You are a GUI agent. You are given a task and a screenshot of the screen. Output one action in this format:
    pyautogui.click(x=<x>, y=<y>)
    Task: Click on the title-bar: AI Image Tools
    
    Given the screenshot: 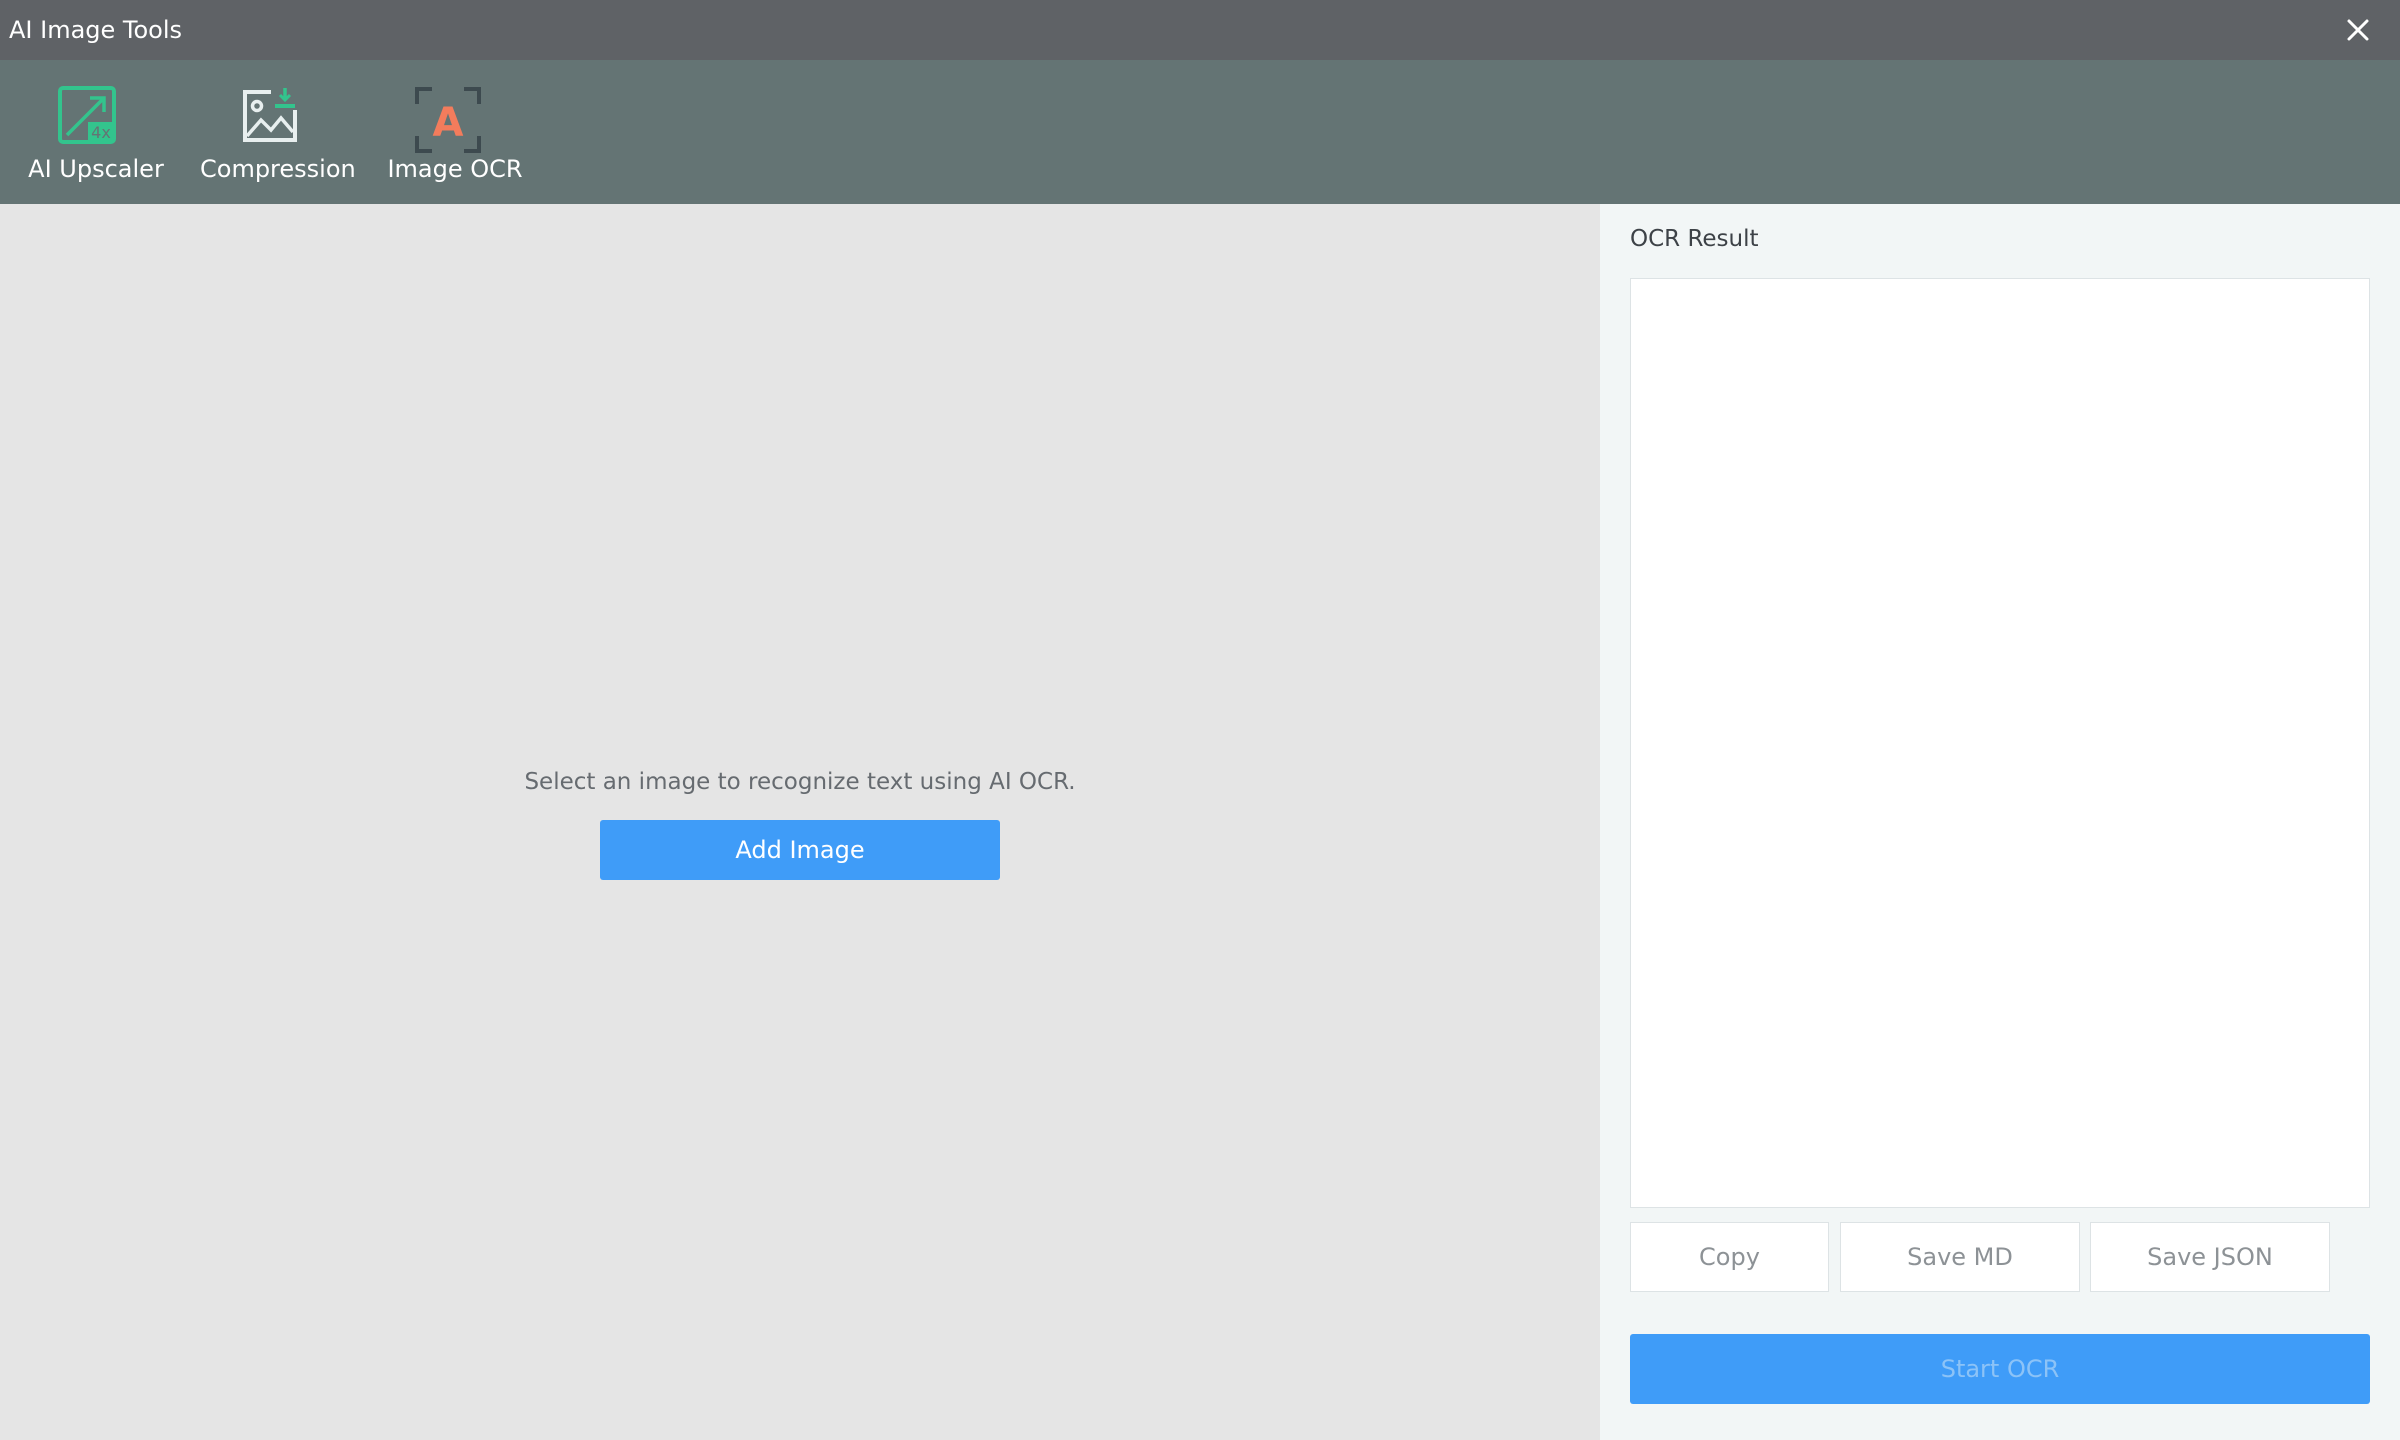 What is the action you would take?
    pyautogui.click(x=1200, y=30)
    